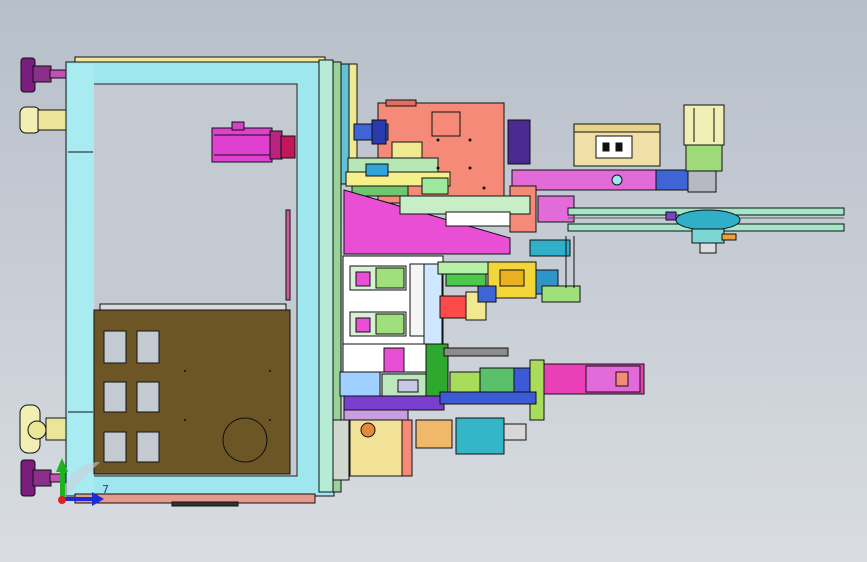  Describe the element at coordinates (617, 145) in the screenshot. I see `switch-box` at that location.